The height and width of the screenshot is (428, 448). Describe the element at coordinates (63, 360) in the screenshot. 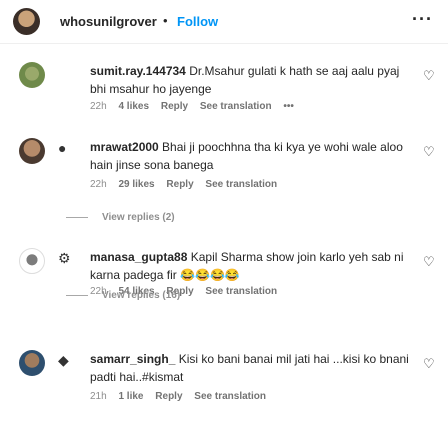

I see `decorative-icon: ◆` at that location.